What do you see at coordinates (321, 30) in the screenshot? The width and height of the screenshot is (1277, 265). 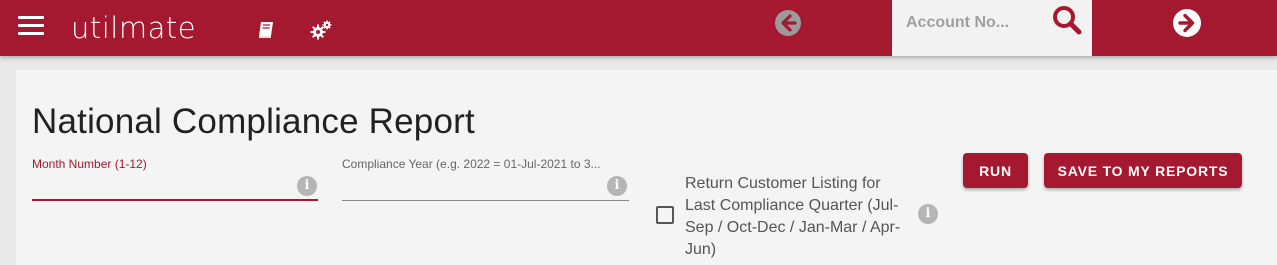 I see `gears-icon` at bounding box center [321, 30].